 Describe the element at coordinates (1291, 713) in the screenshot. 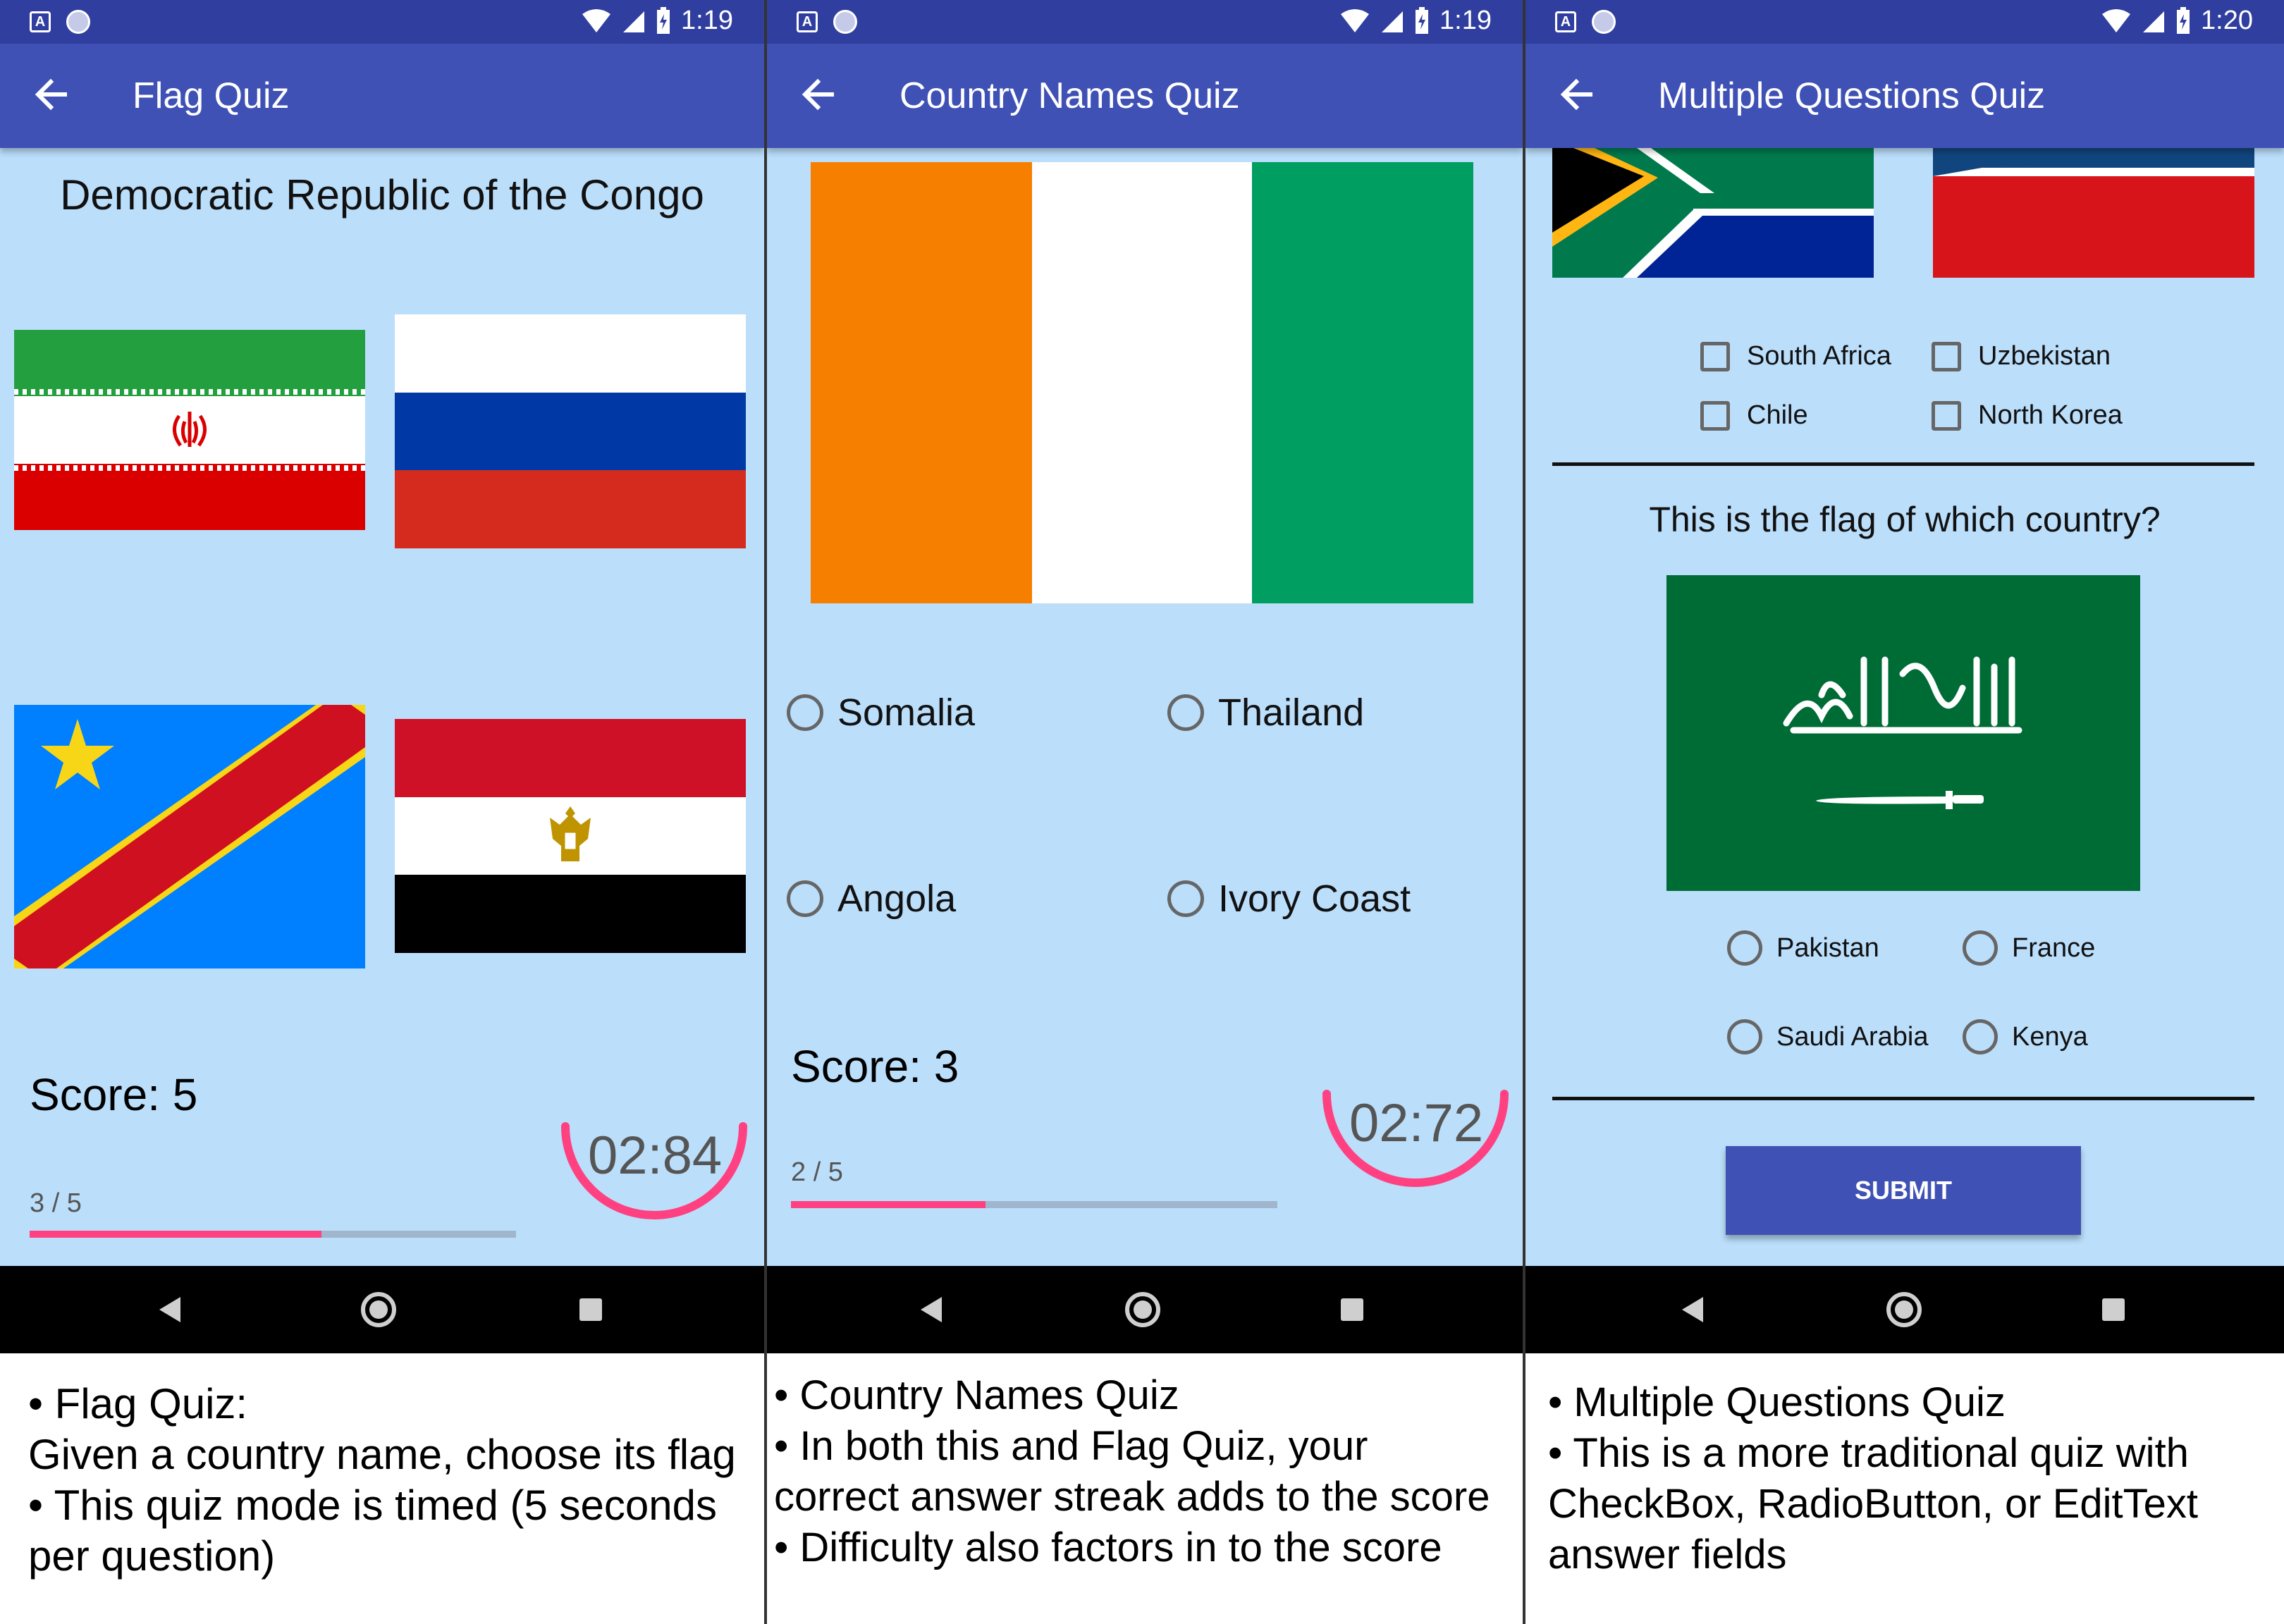

I see `option-label: Thailand` at that location.